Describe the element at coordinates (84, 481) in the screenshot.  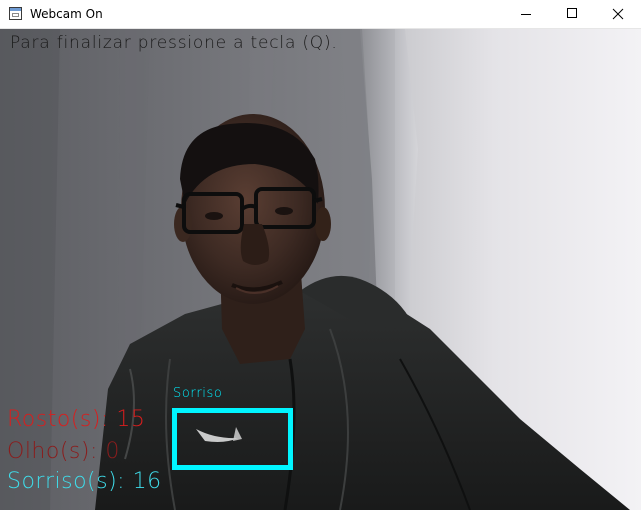
I see `smiles-count-text: Sorriso(s): 16` at that location.